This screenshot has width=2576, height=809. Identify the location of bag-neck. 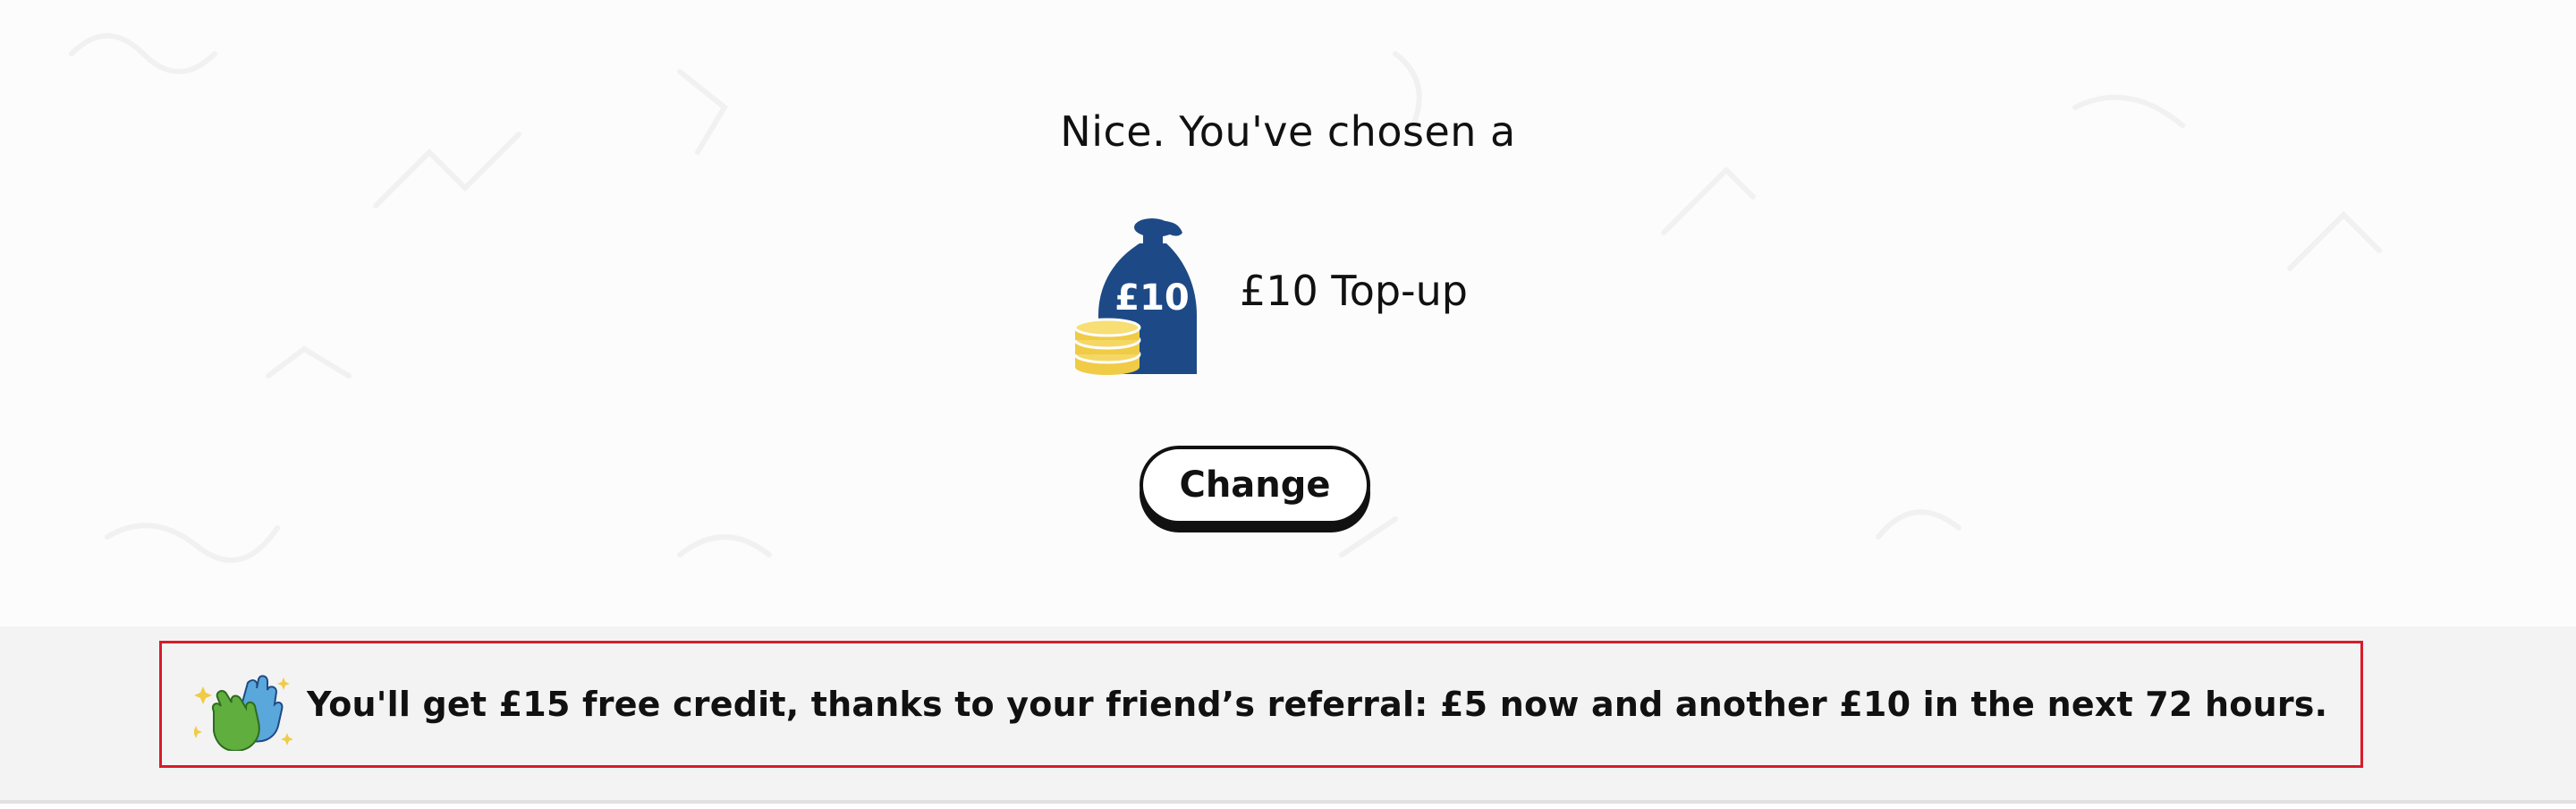
(1153, 239).